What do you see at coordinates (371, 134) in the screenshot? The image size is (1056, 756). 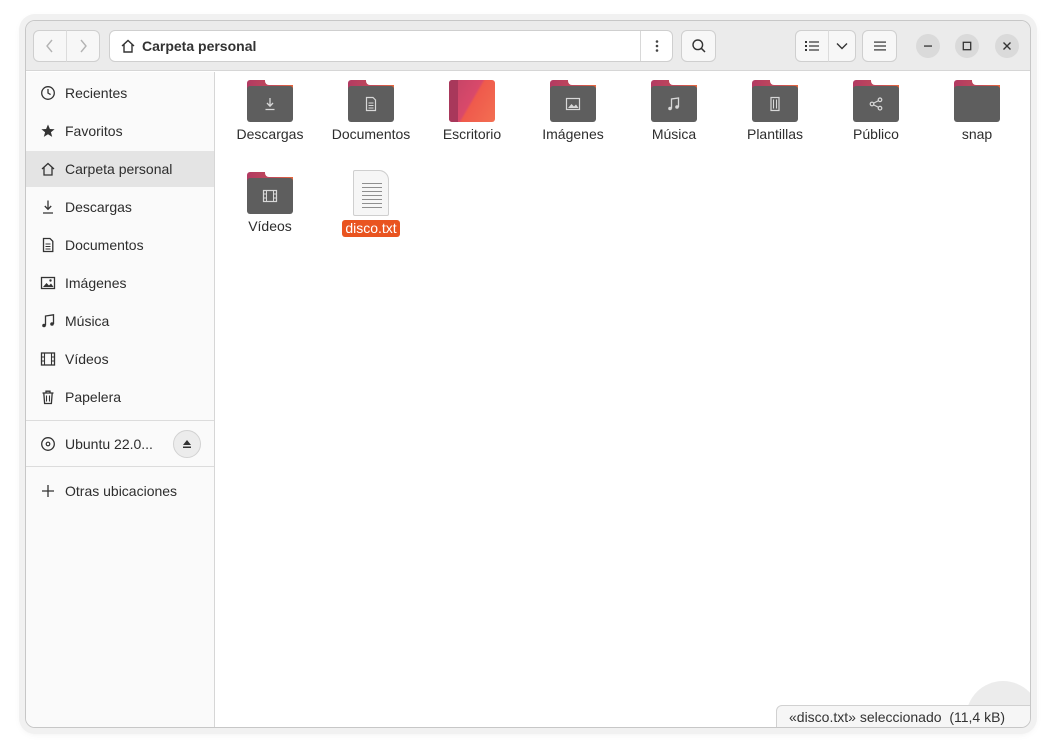 I see `file-name: Documentos` at bounding box center [371, 134].